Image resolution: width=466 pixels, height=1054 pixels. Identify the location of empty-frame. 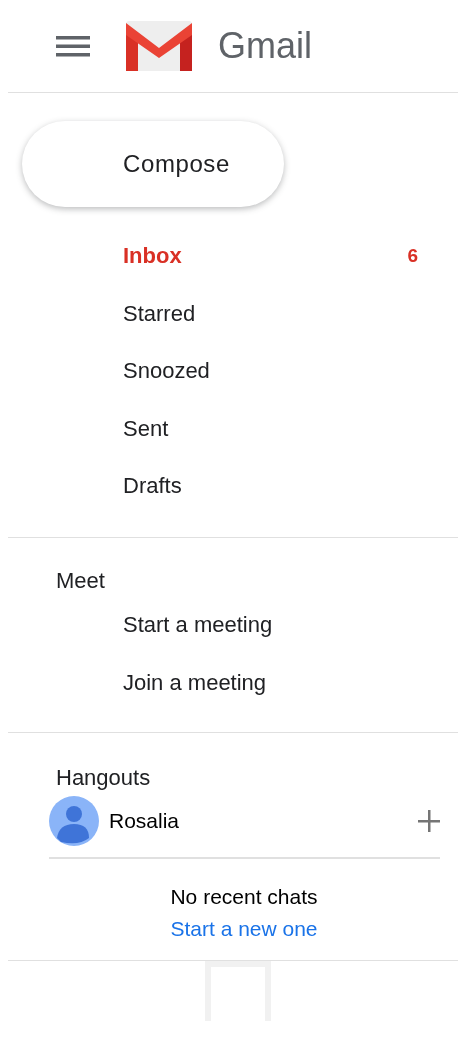
(238, 991).